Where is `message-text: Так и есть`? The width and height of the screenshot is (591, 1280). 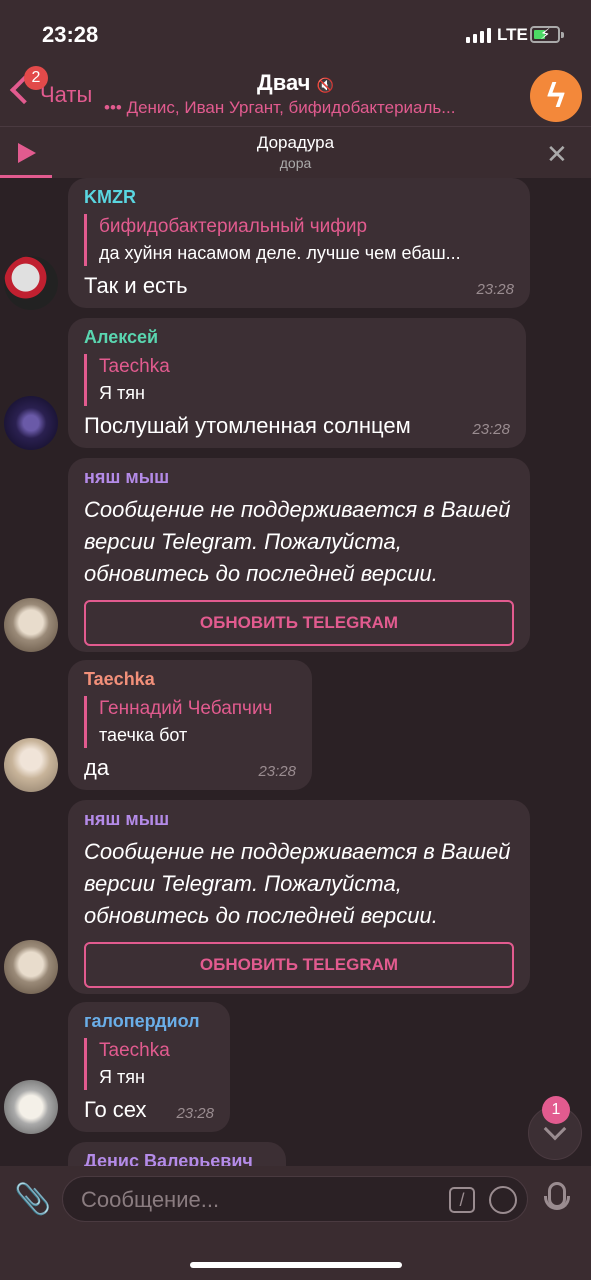
message-text: Так и есть is located at coordinates (136, 285).